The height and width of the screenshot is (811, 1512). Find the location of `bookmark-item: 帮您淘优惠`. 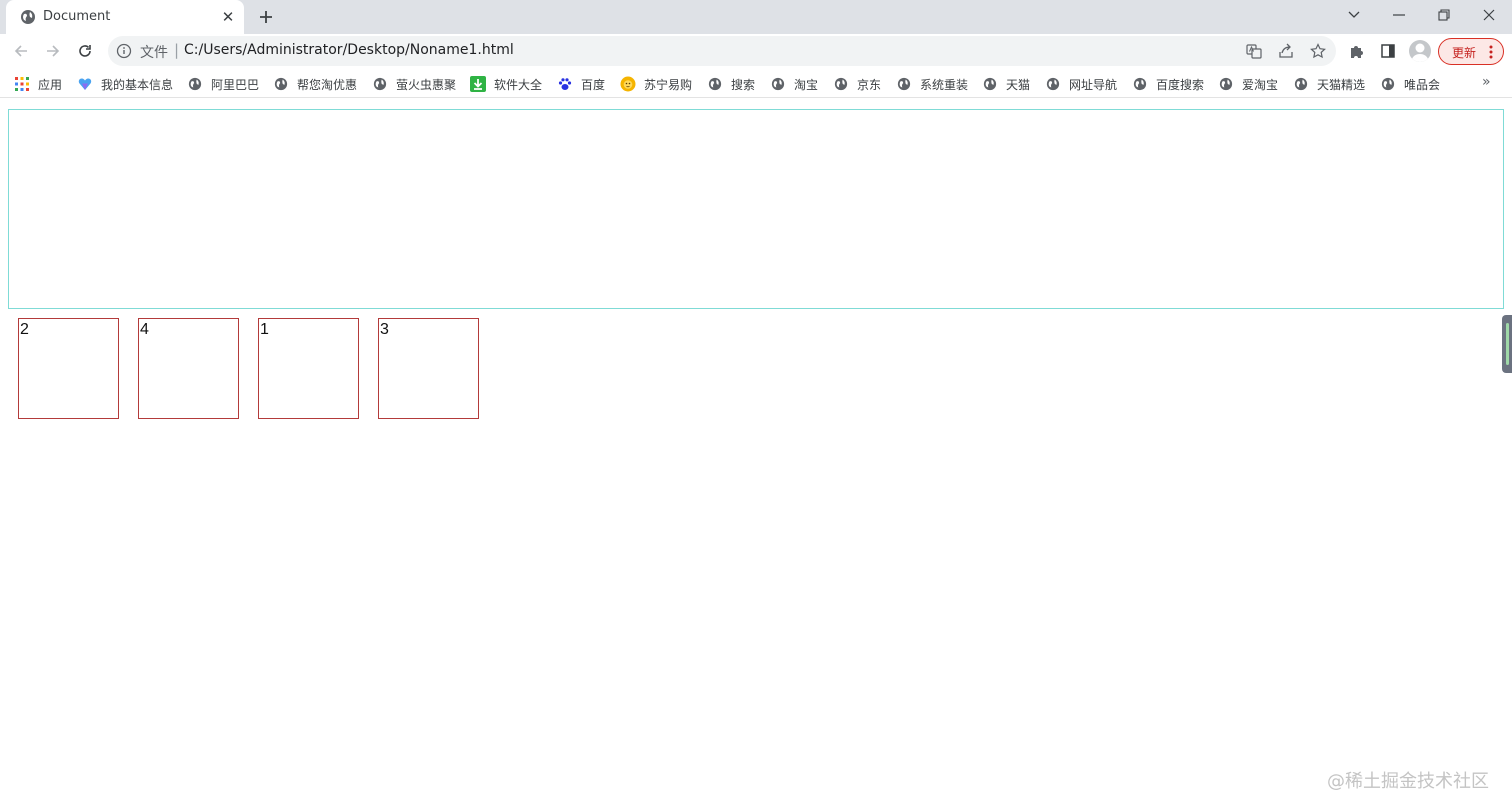

bookmark-item: 帮您淘优惠 is located at coordinates (315, 84).